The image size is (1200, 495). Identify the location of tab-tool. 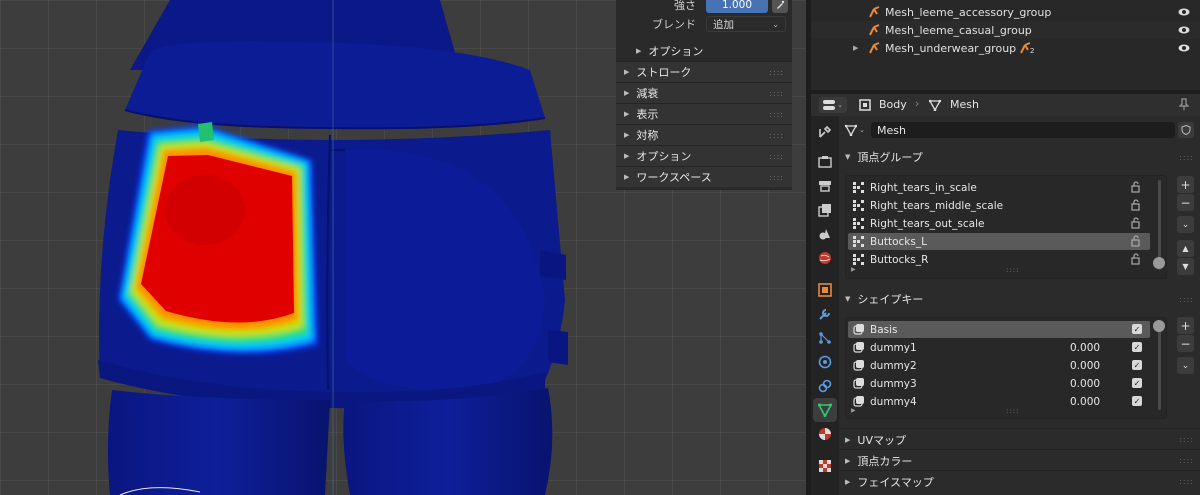
(825, 132).